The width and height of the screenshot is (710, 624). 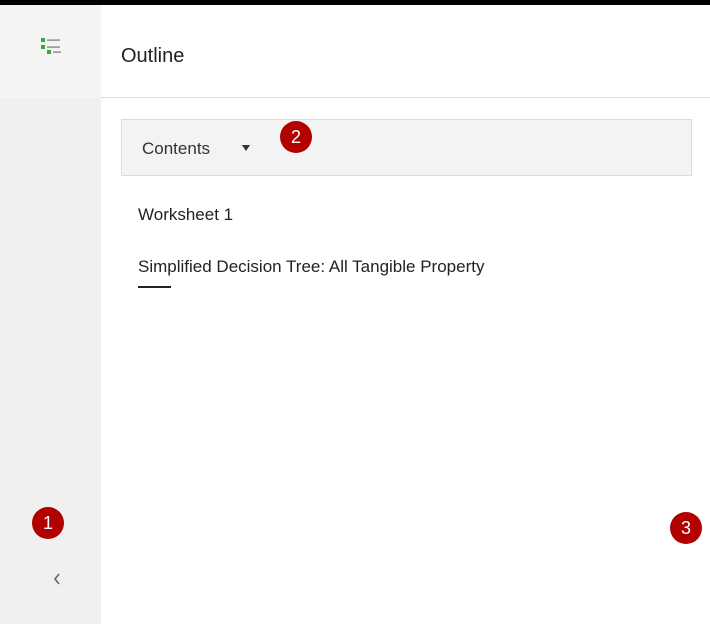 I want to click on rail-header, so click(x=50, y=51).